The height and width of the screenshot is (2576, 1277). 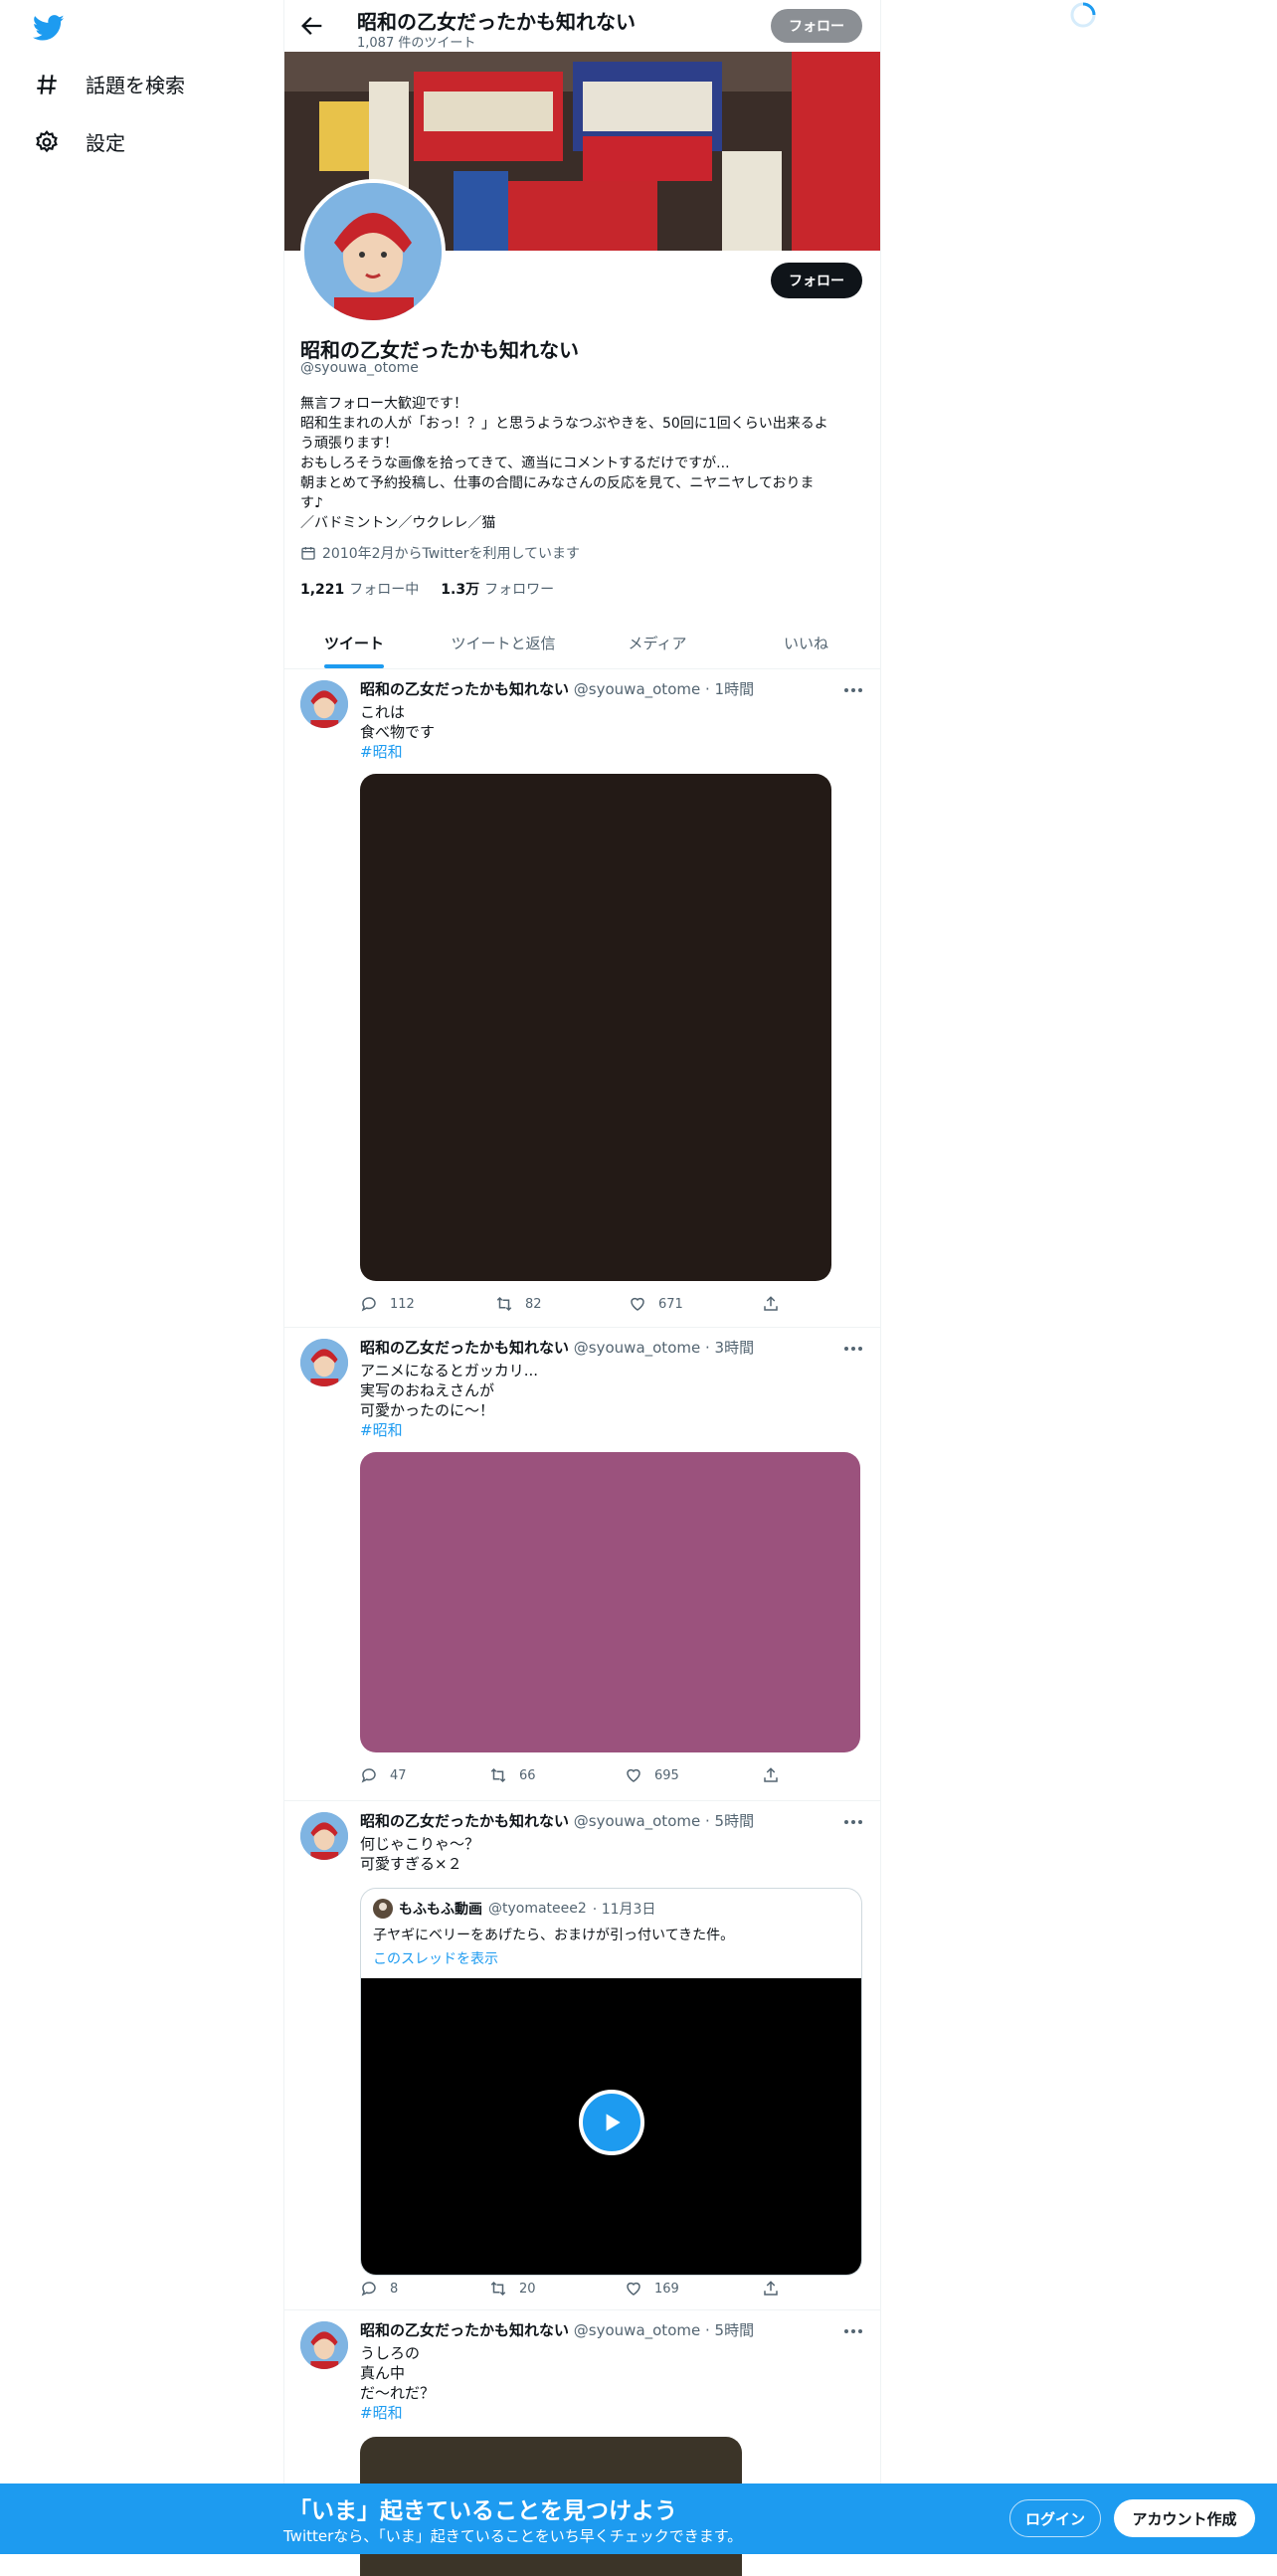 I want to click on like-count: 169, so click(x=666, y=2289).